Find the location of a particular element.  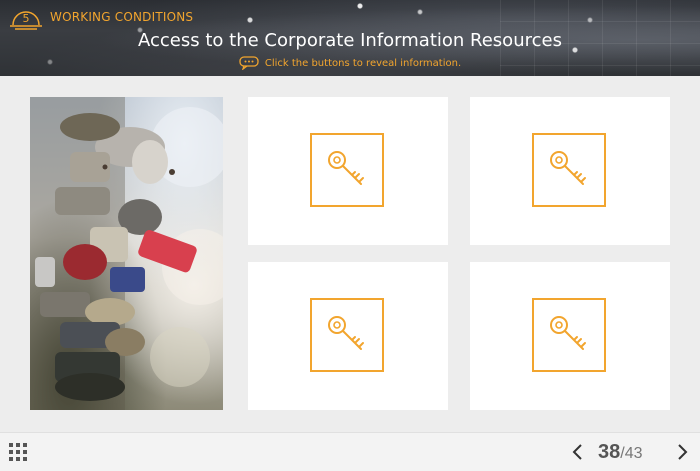

chevron-left-icon is located at coordinates (577, 452).